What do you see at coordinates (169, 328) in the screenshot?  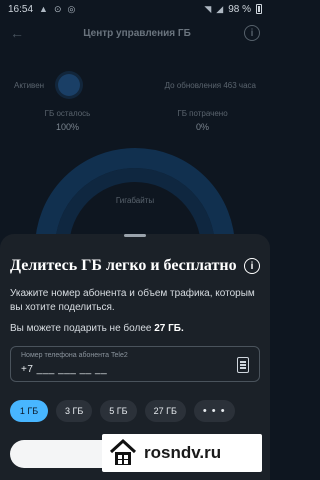 I see `limit-value: 27 ГБ.` at bounding box center [169, 328].